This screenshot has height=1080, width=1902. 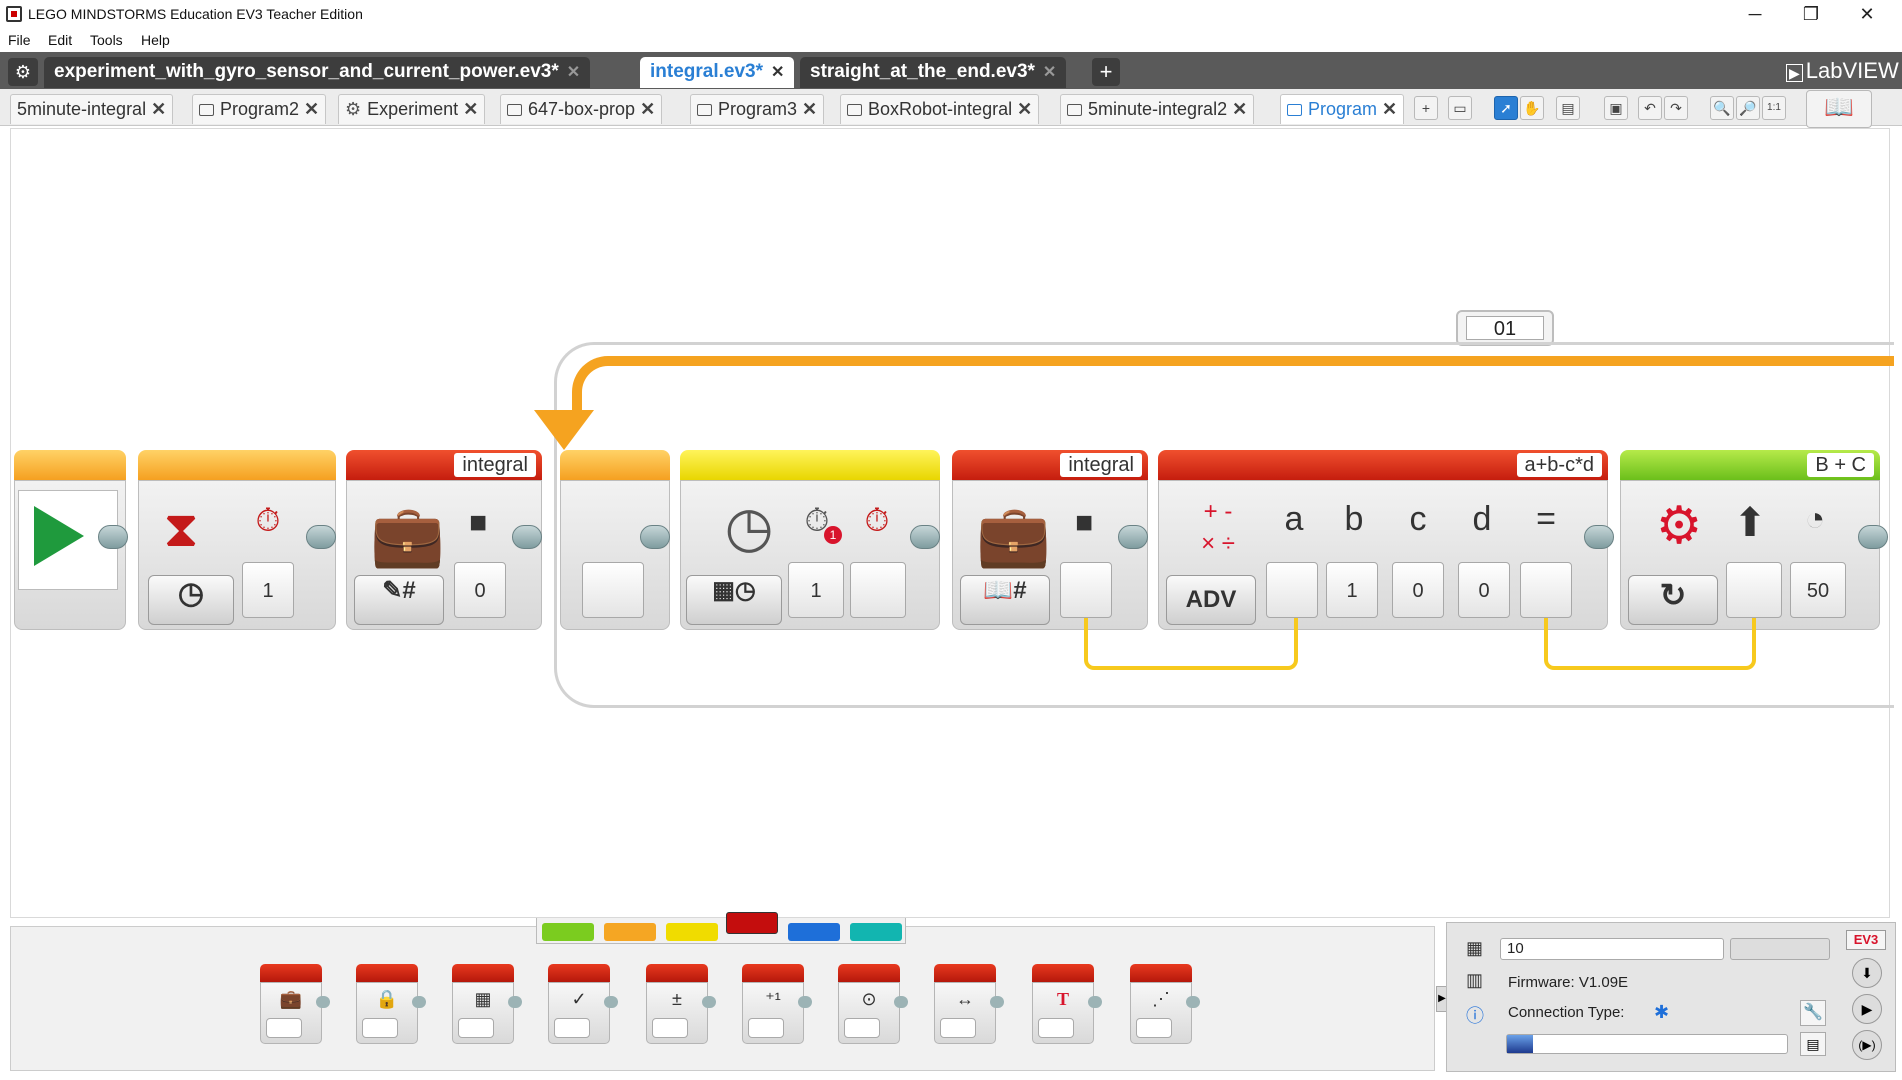 I want to click on variable-output, so click(x=1086, y=590).